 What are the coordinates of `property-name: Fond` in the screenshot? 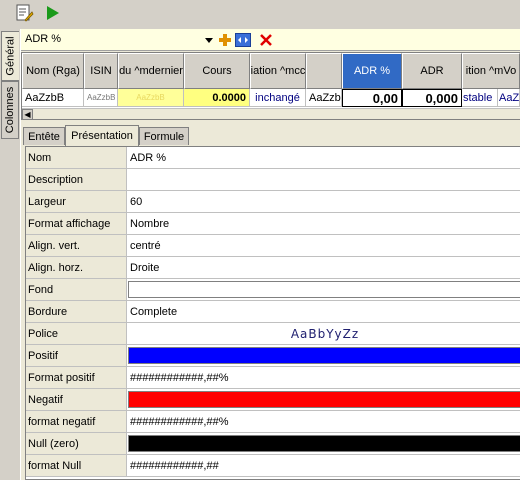 It's located at (76, 289).